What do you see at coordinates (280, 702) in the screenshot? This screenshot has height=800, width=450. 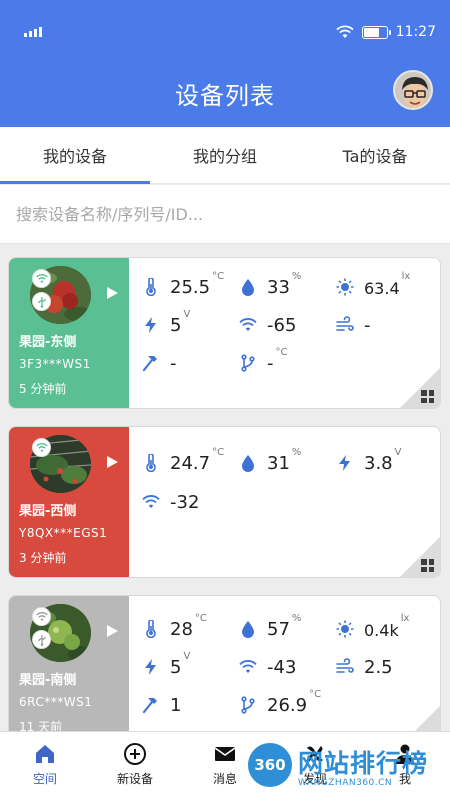 I see `branch-temp-metric: 26.9 °C` at bounding box center [280, 702].